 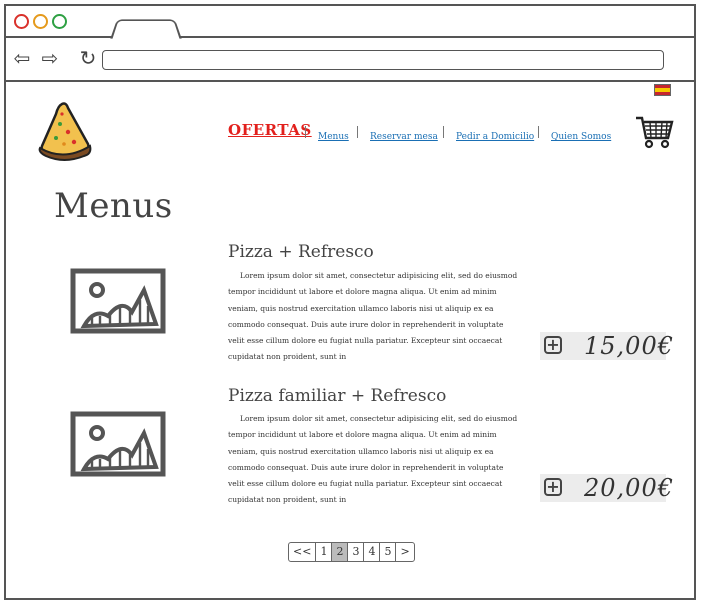 What do you see at coordinates (22, 58) in the screenshot?
I see `arrow-left-icon: ⇦` at bounding box center [22, 58].